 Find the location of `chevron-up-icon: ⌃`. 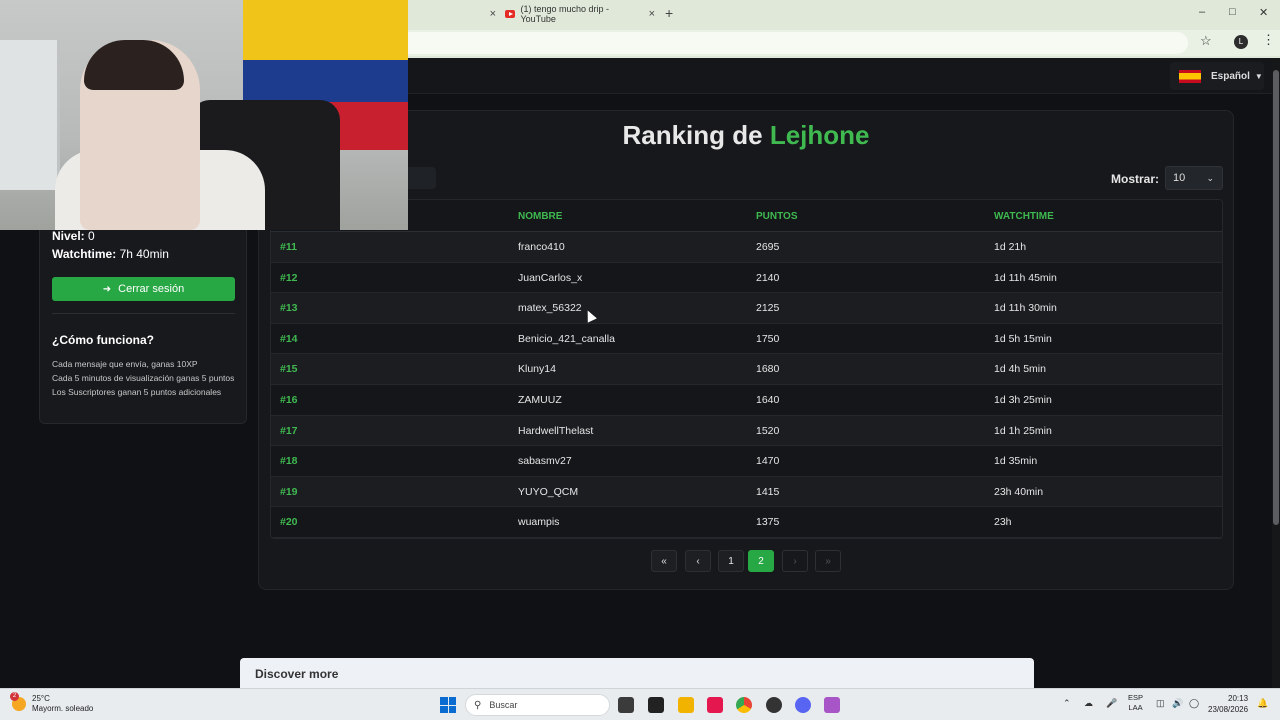

chevron-up-icon: ⌃ is located at coordinates (1067, 703).